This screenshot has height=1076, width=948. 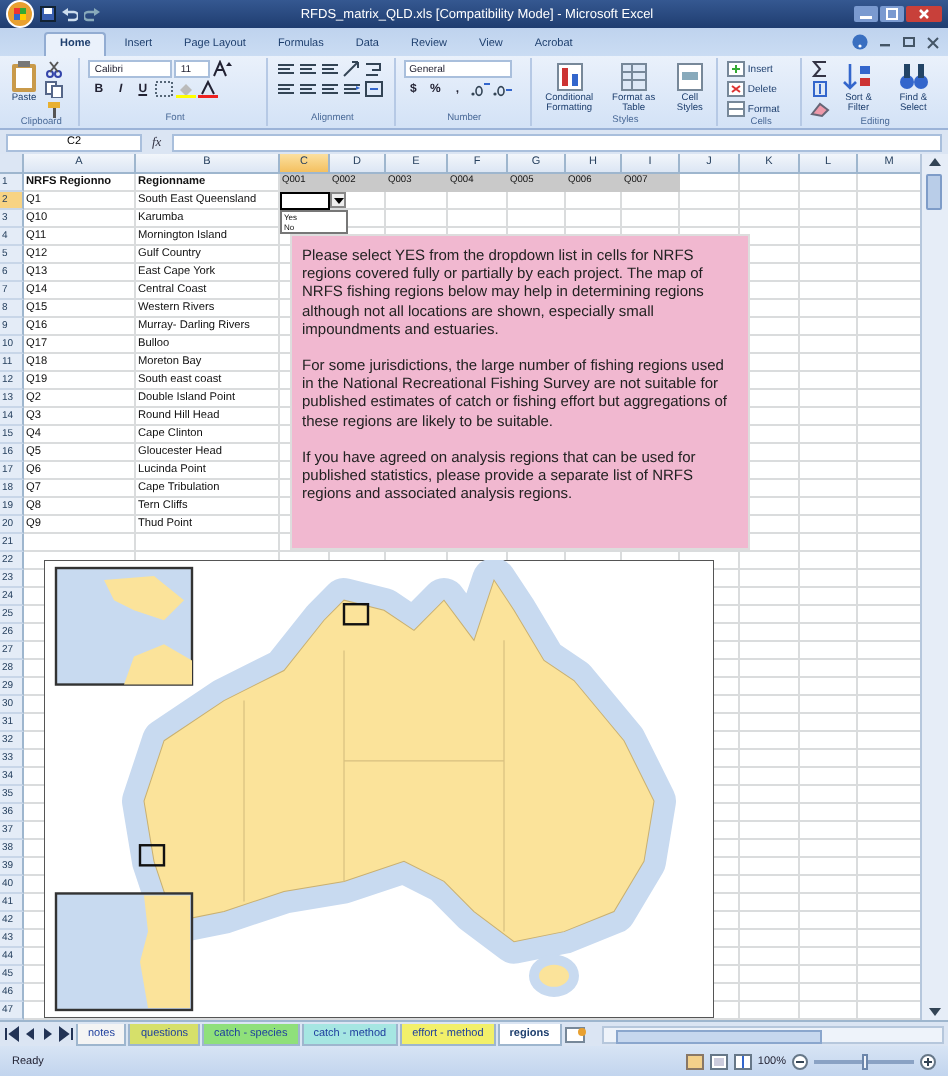 What do you see at coordinates (54, 89) in the screenshot?
I see `copy-icon` at bounding box center [54, 89].